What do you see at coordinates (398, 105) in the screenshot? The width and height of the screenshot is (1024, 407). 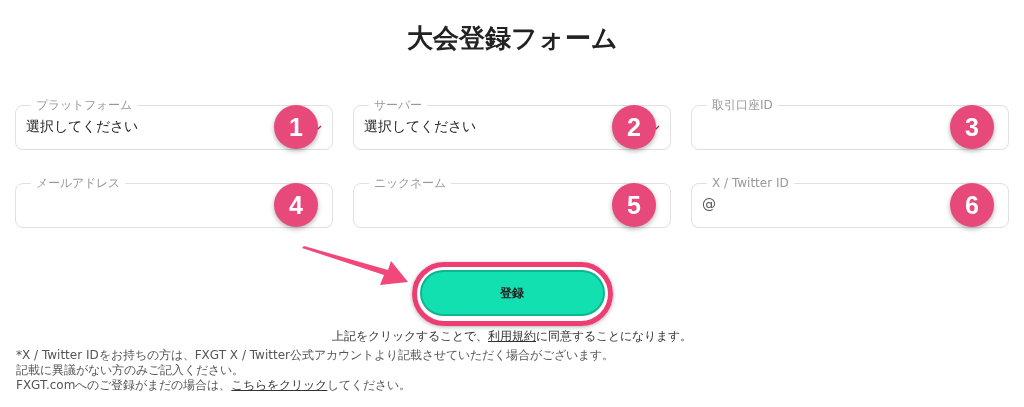 I see `field-label: サーバー` at bounding box center [398, 105].